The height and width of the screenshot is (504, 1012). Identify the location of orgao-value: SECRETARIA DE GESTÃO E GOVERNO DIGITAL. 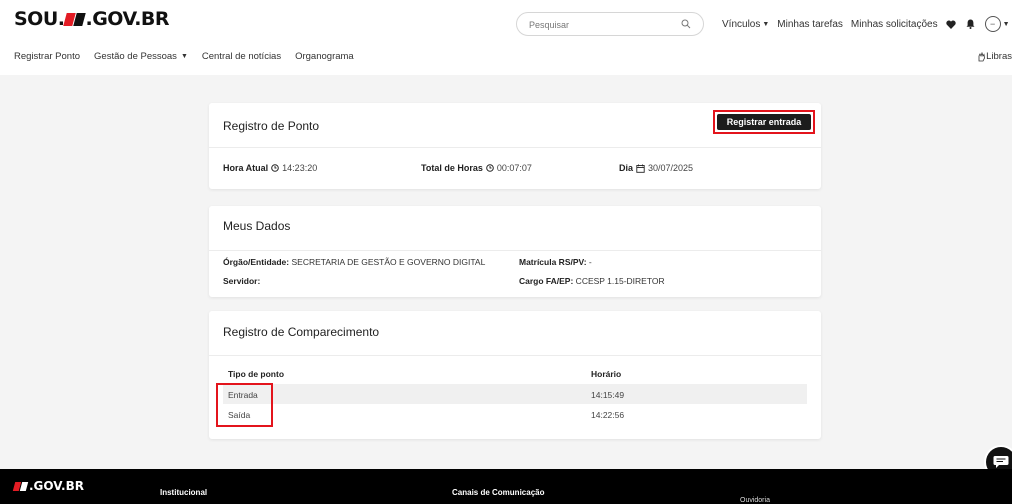
(387, 262).